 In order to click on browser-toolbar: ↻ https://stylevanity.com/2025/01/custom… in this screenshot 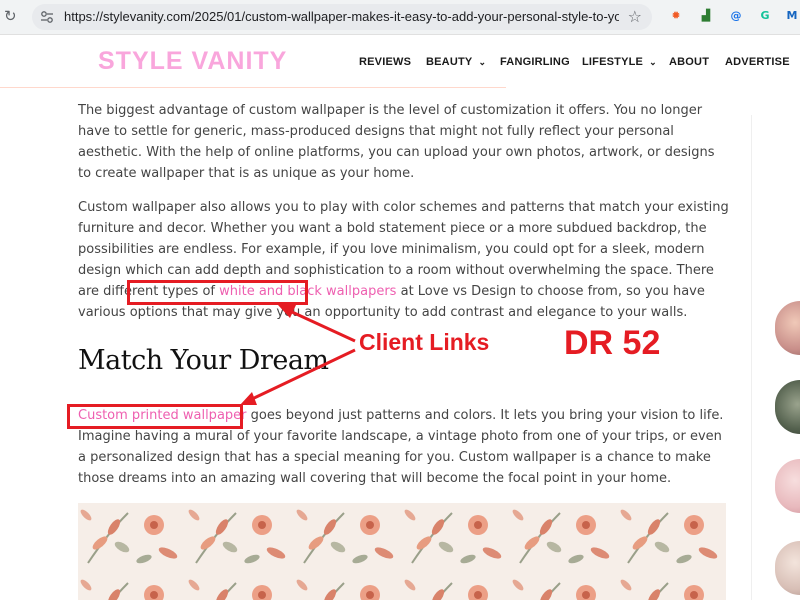, I will do `click(400, 17)`.